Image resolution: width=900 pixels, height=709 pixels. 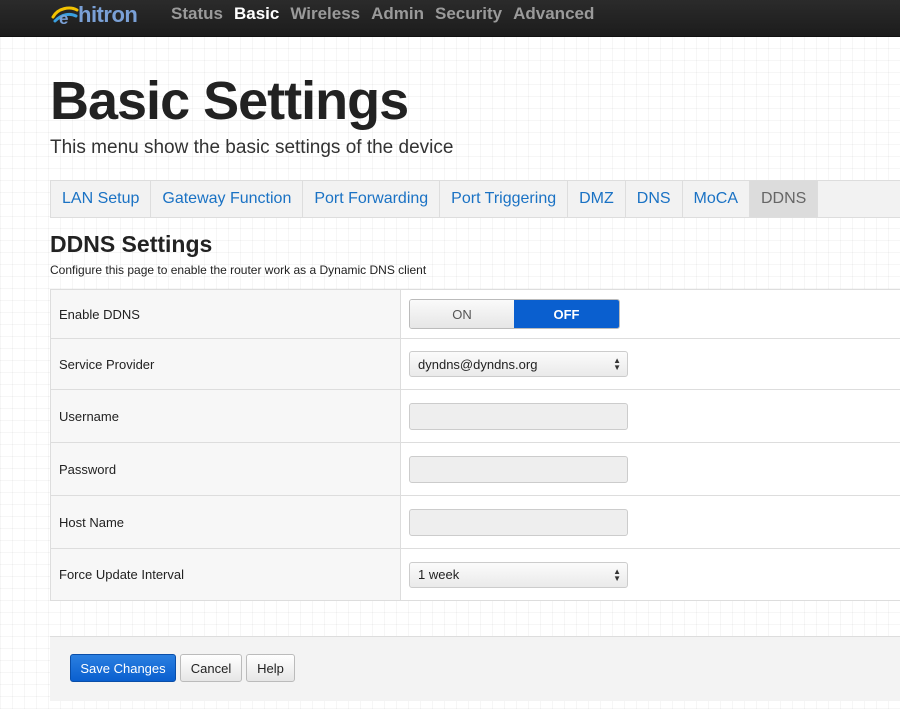 What do you see at coordinates (226, 574) in the screenshot?
I see `force-update-interval-label: Force Update Interval` at bounding box center [226, 574].